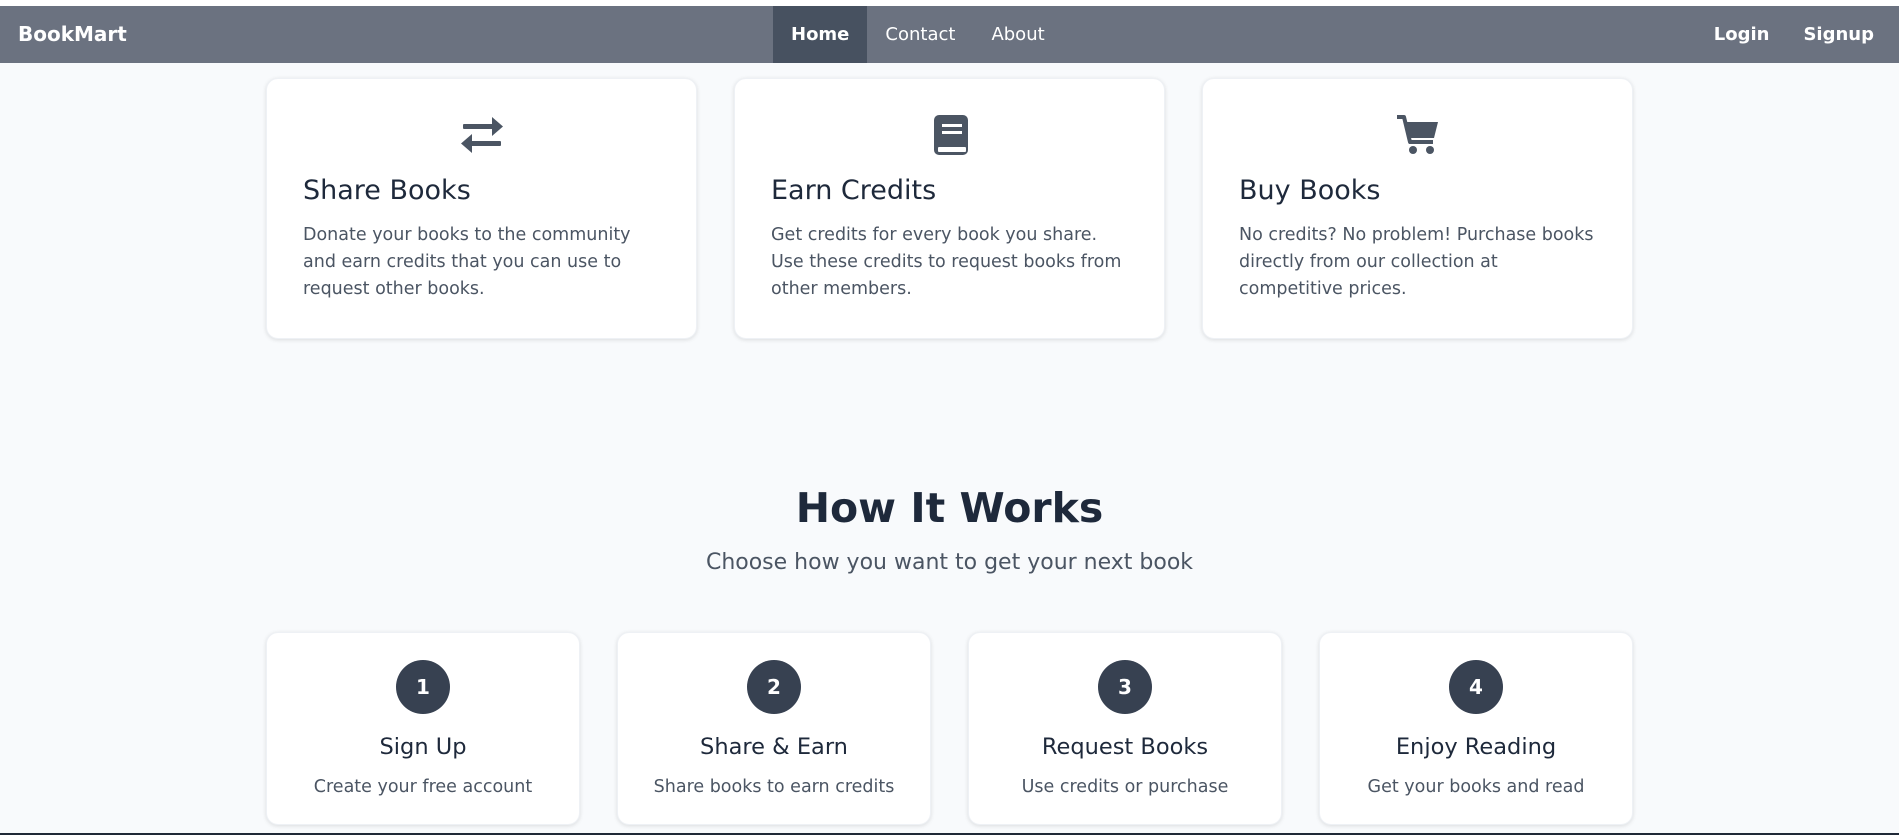 The height and width of the screenshot is (835, 1899). What do you see at coordinates (72, 34) in the screenshot?
I see `brand-logo: BookMart` at bounding box center [72, 34].